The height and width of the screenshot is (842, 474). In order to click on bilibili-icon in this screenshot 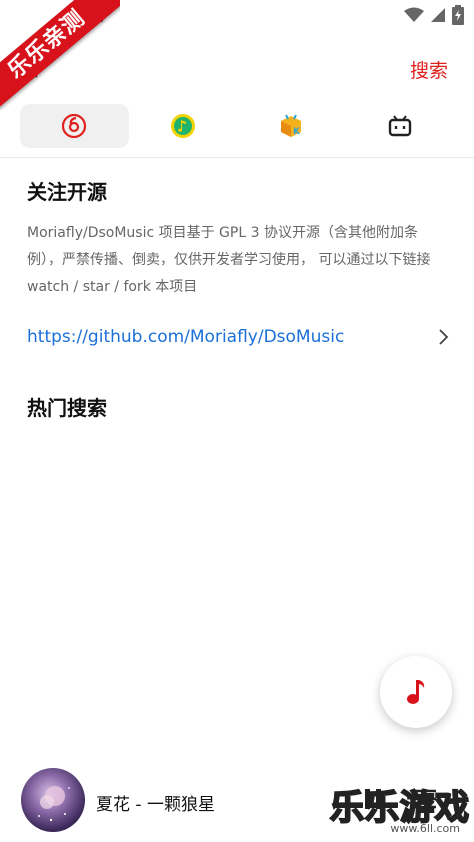, I will do `click(399, 126)`.